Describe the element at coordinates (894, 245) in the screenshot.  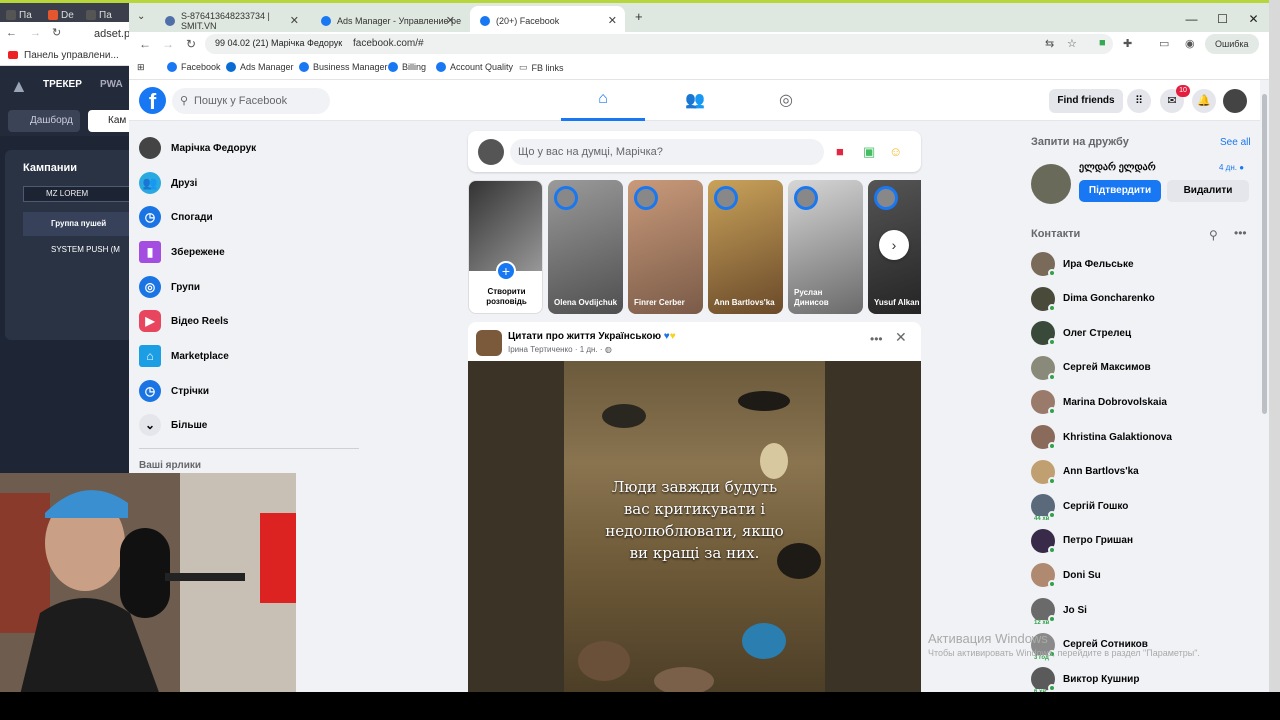
I see `chevron-right-icon: ›` at that location.